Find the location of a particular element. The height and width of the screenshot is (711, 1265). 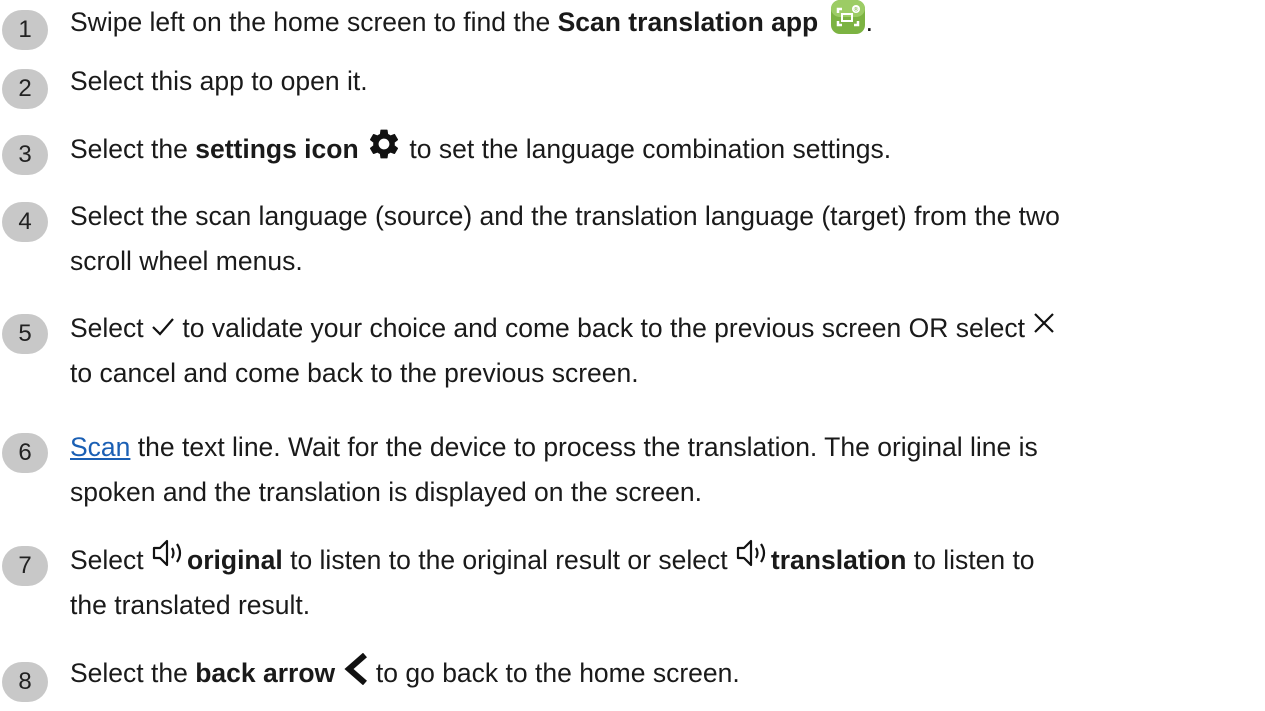

step-number-badge: 4 is located at coordinates (25, 222).